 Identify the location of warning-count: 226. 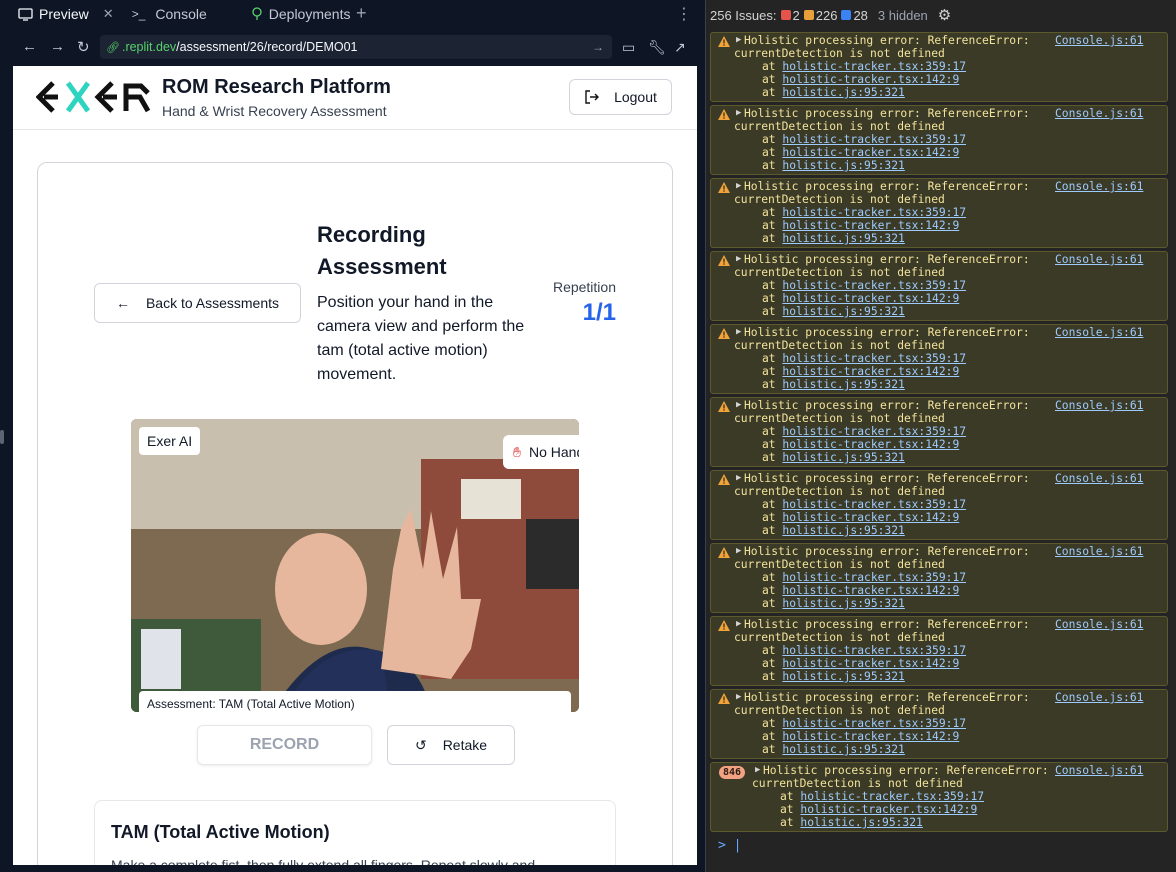
(820, 15).